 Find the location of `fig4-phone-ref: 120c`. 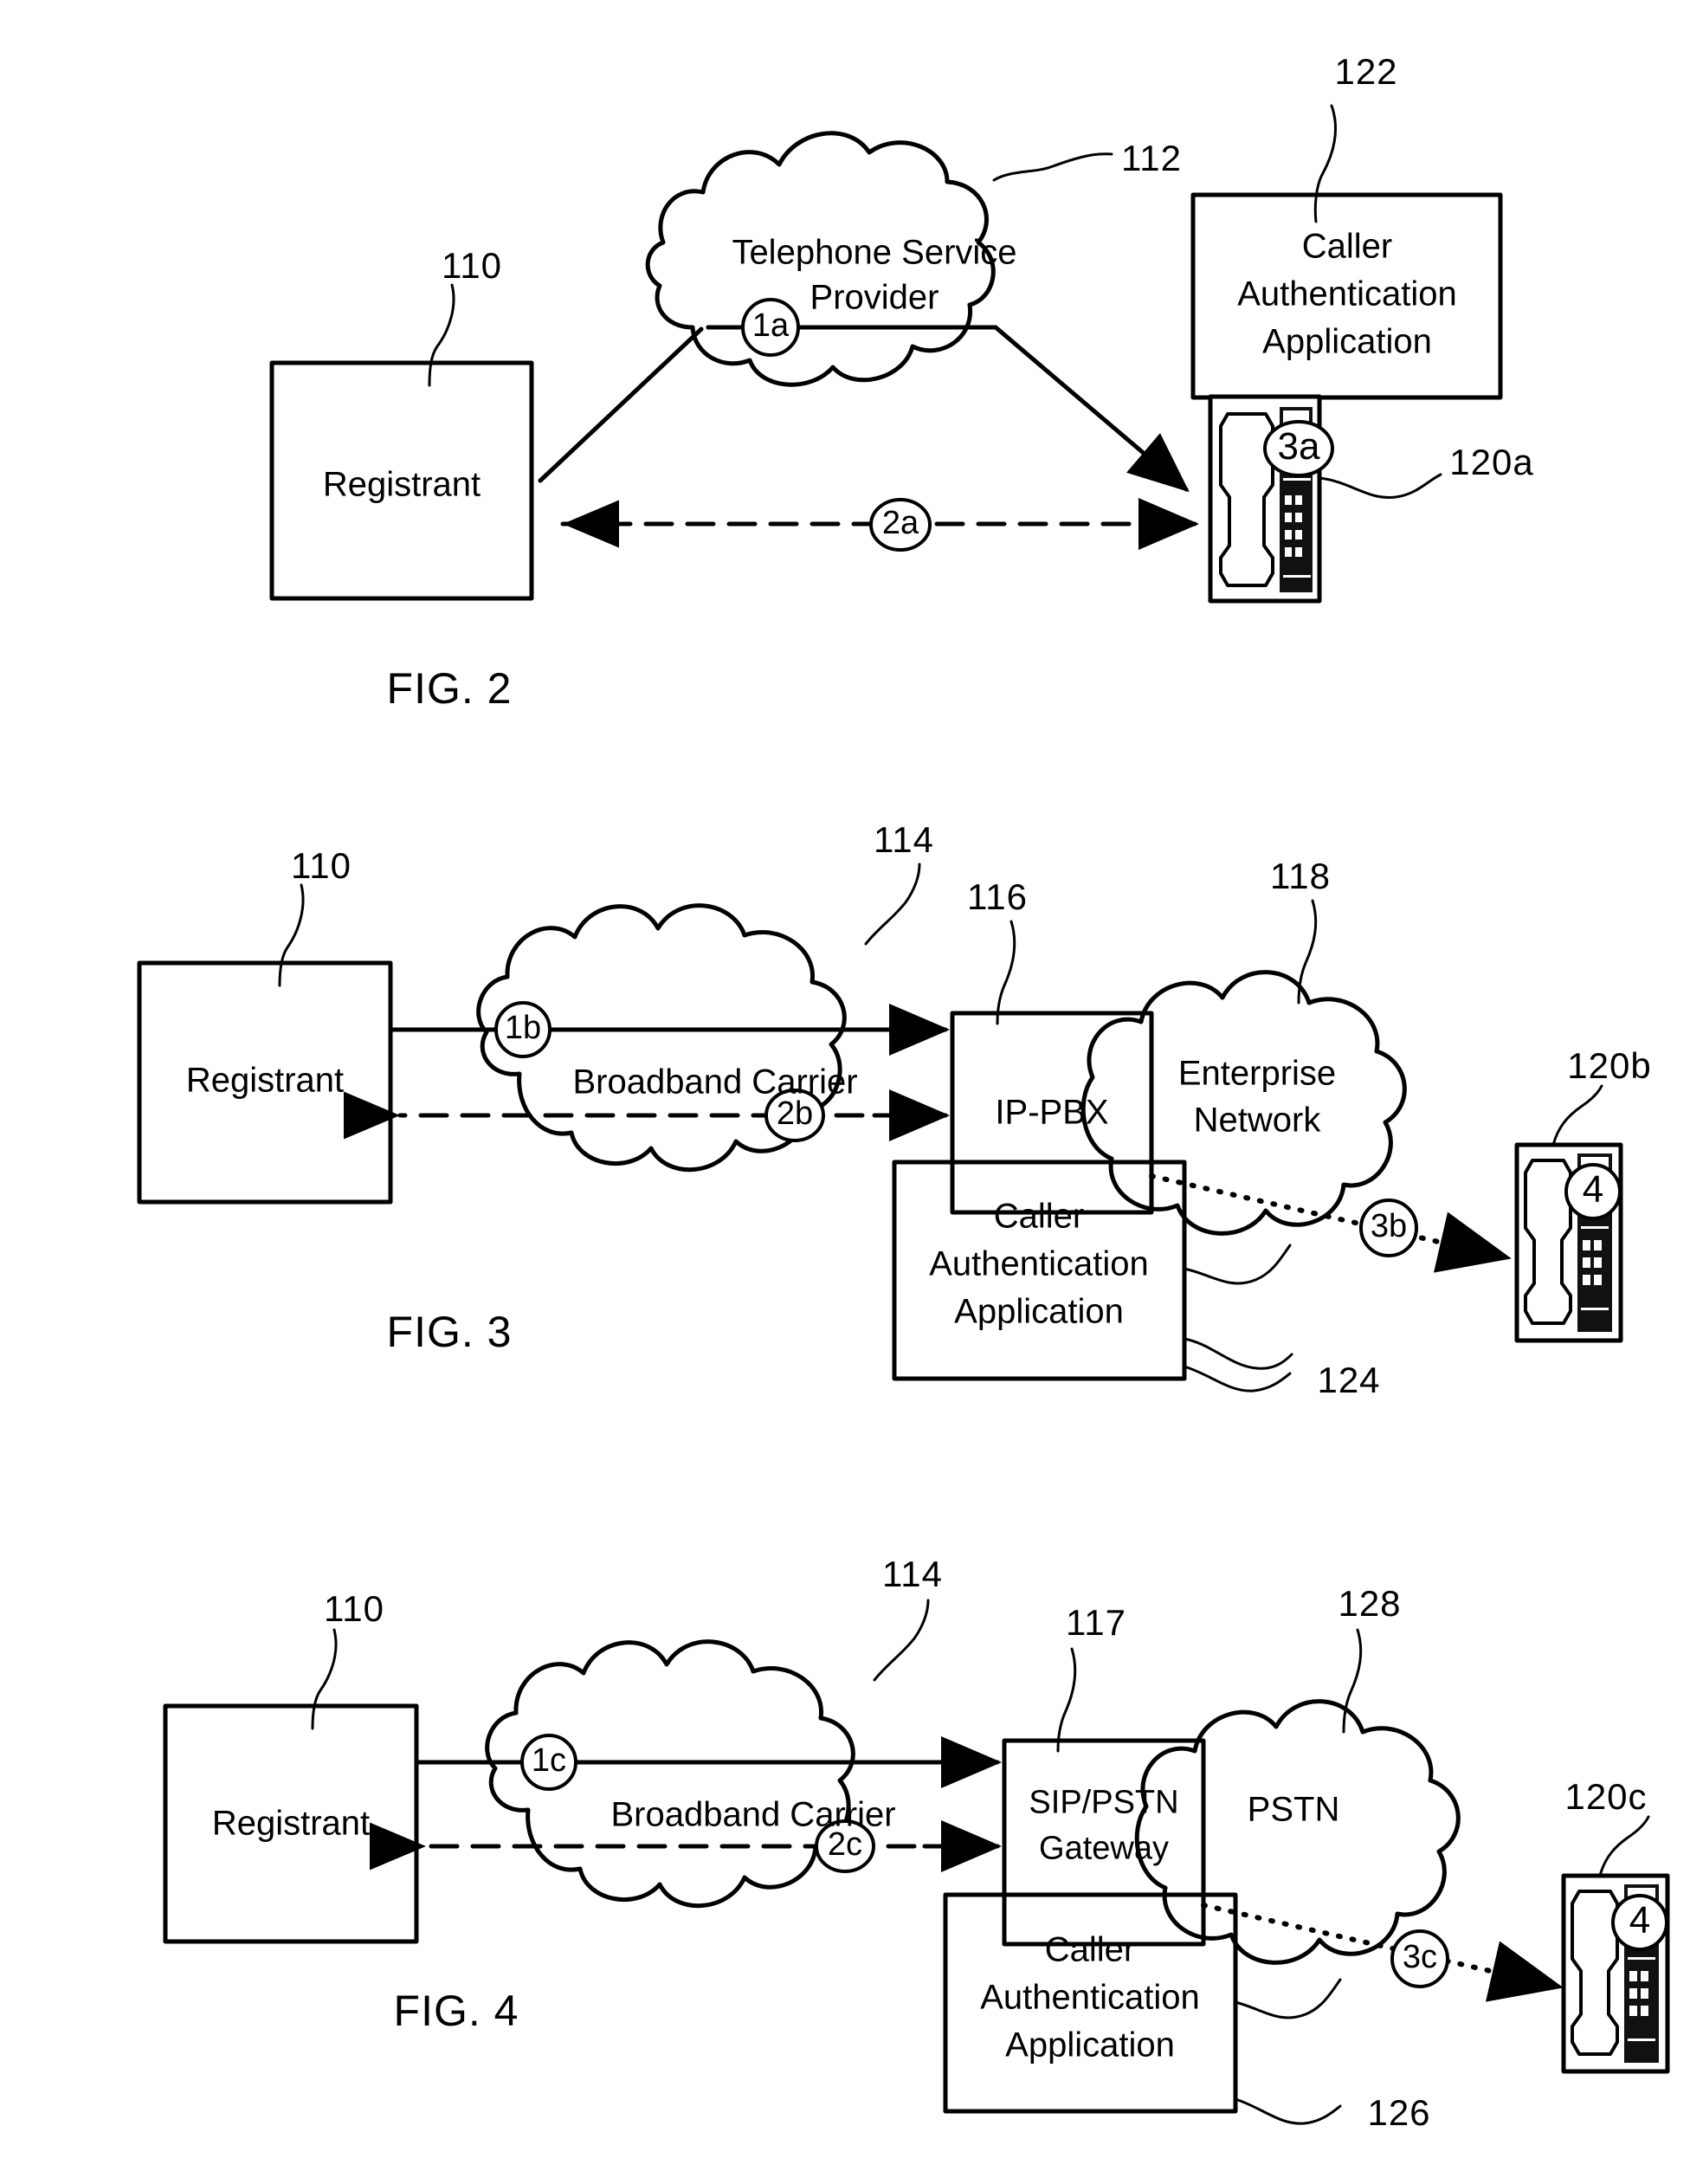

fig4-phone-ref: 120c is located at coordinates (1606, 1796).